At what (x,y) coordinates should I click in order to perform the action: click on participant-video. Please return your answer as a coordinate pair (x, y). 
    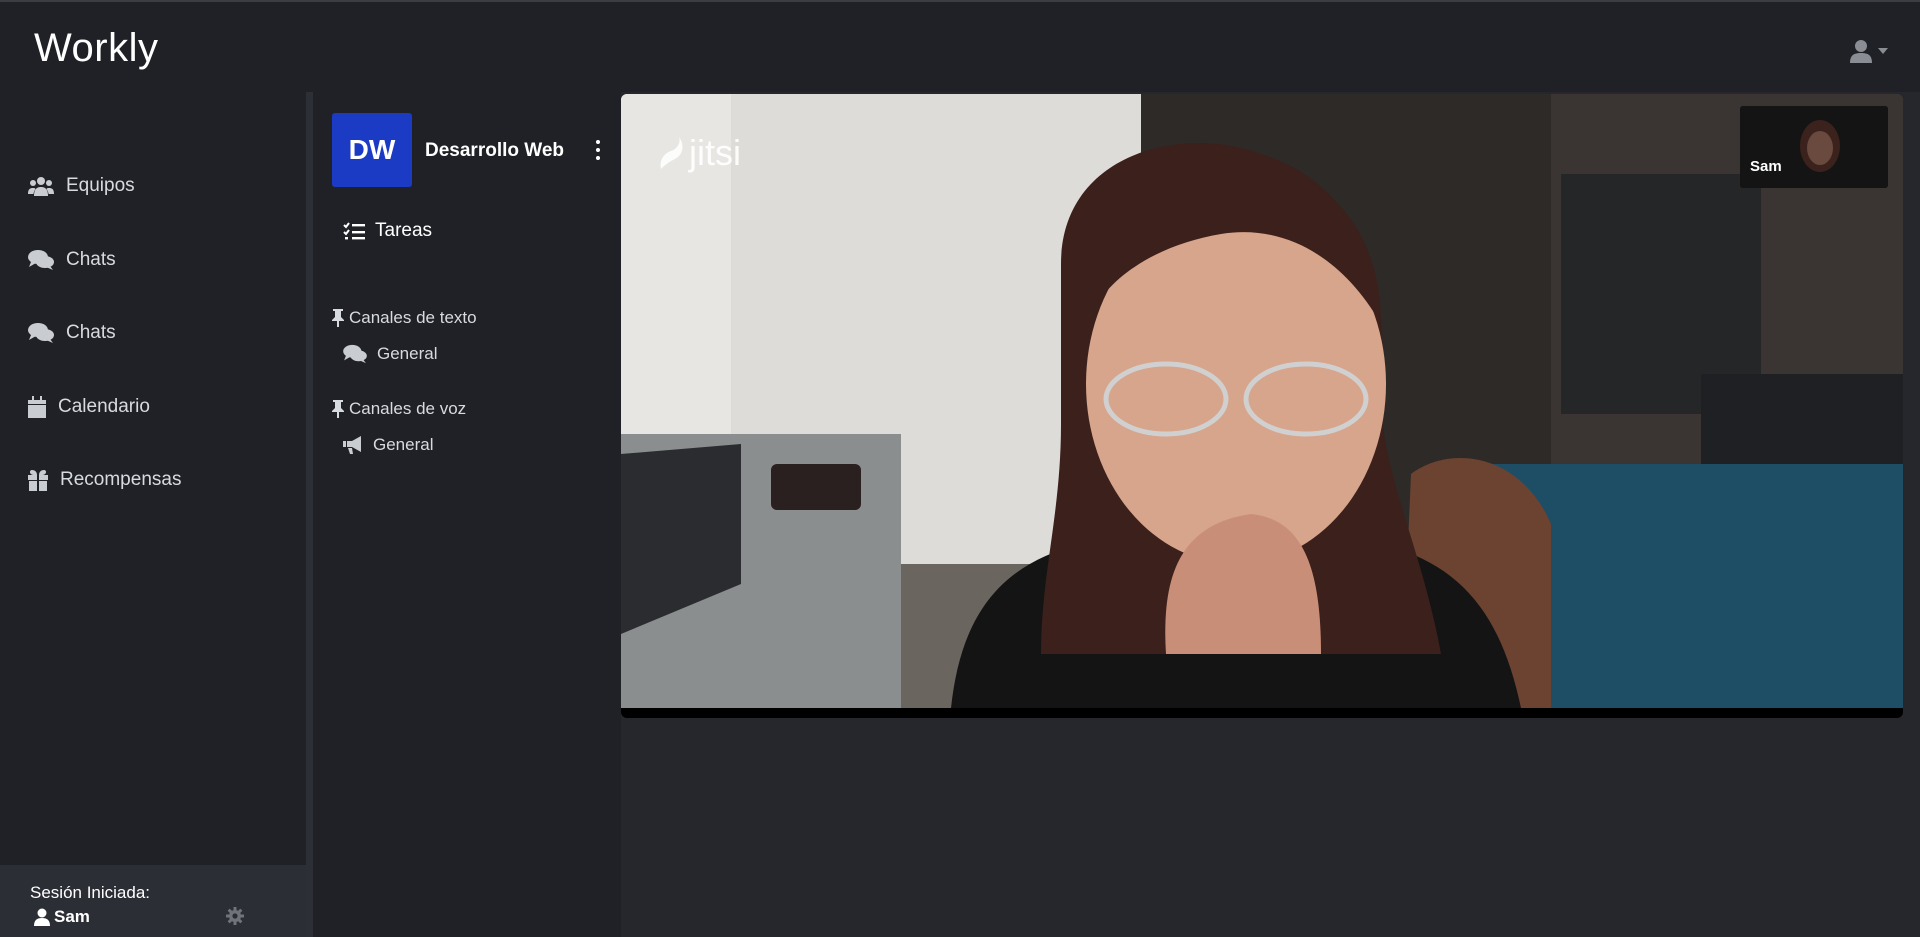
    Looking at the image, I should click on (1814, 147).